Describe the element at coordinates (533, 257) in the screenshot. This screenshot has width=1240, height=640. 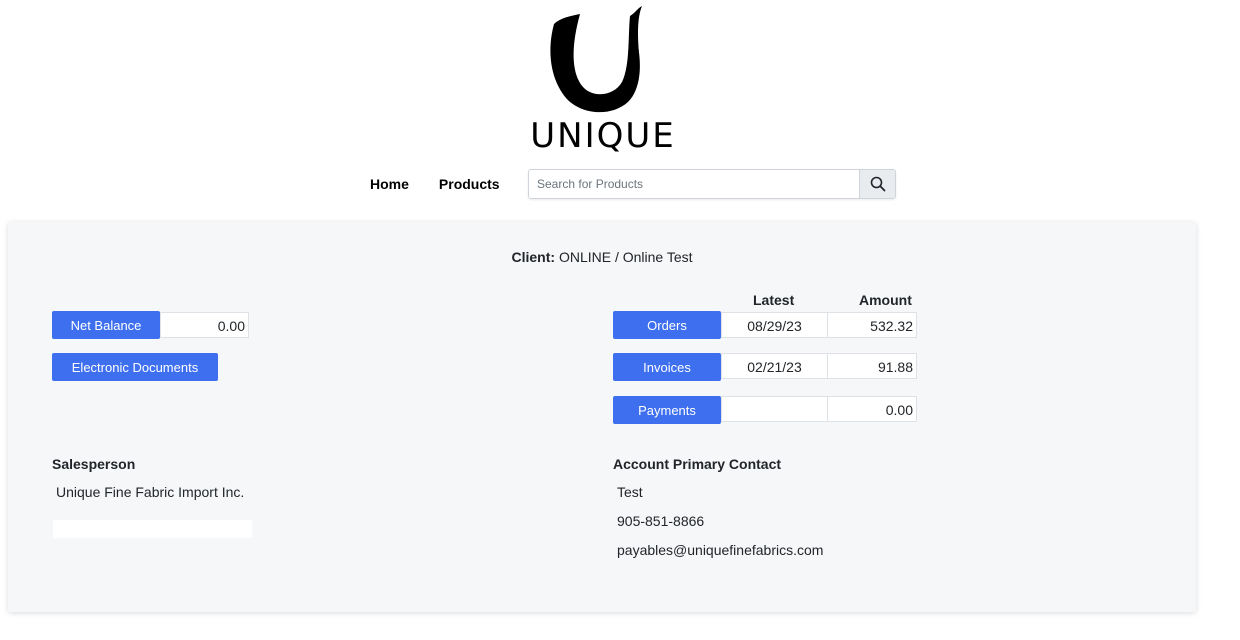
I see `client-label: Client:` at that location.